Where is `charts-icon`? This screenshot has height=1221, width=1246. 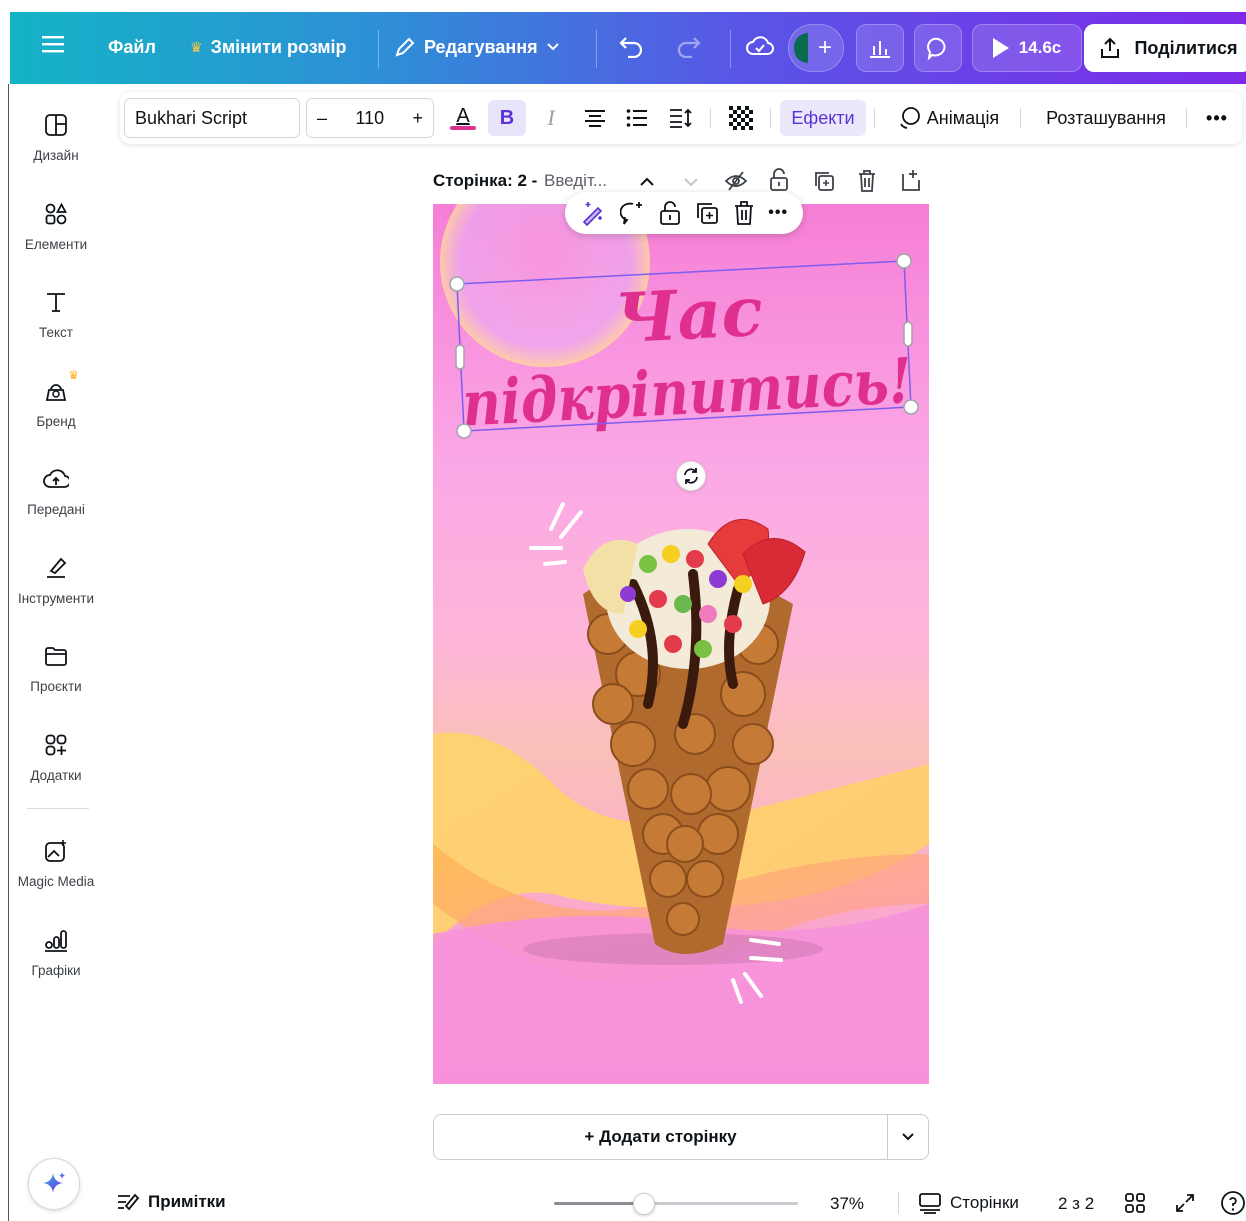 charts-icon is located at coordinates (56, 940).